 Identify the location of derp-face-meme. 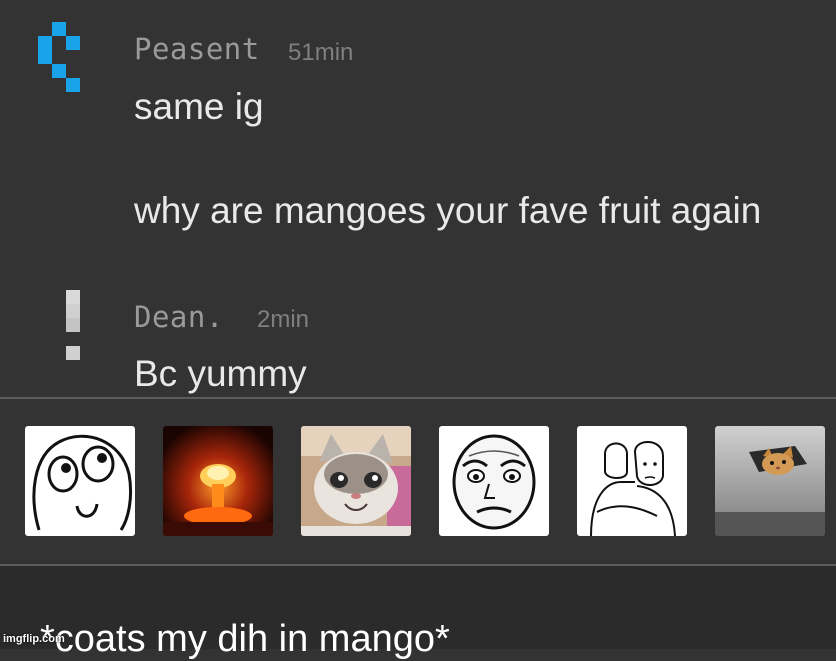
(80, 481).